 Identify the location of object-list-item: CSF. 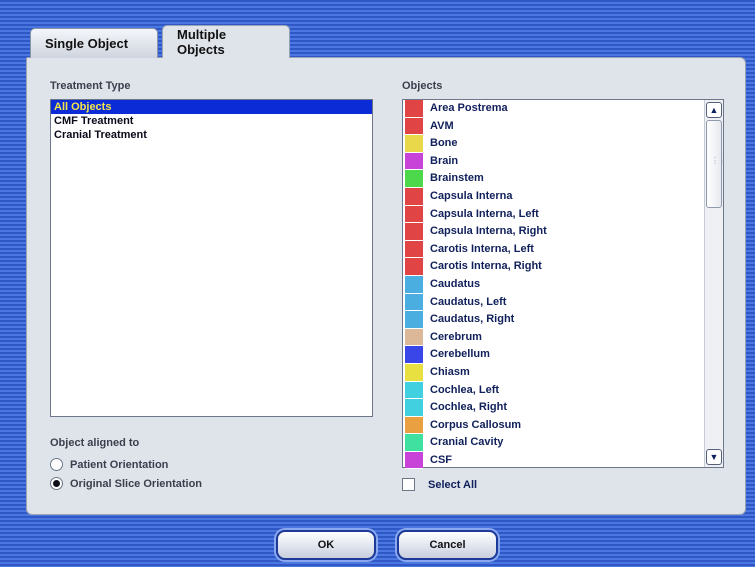
(554, 460).